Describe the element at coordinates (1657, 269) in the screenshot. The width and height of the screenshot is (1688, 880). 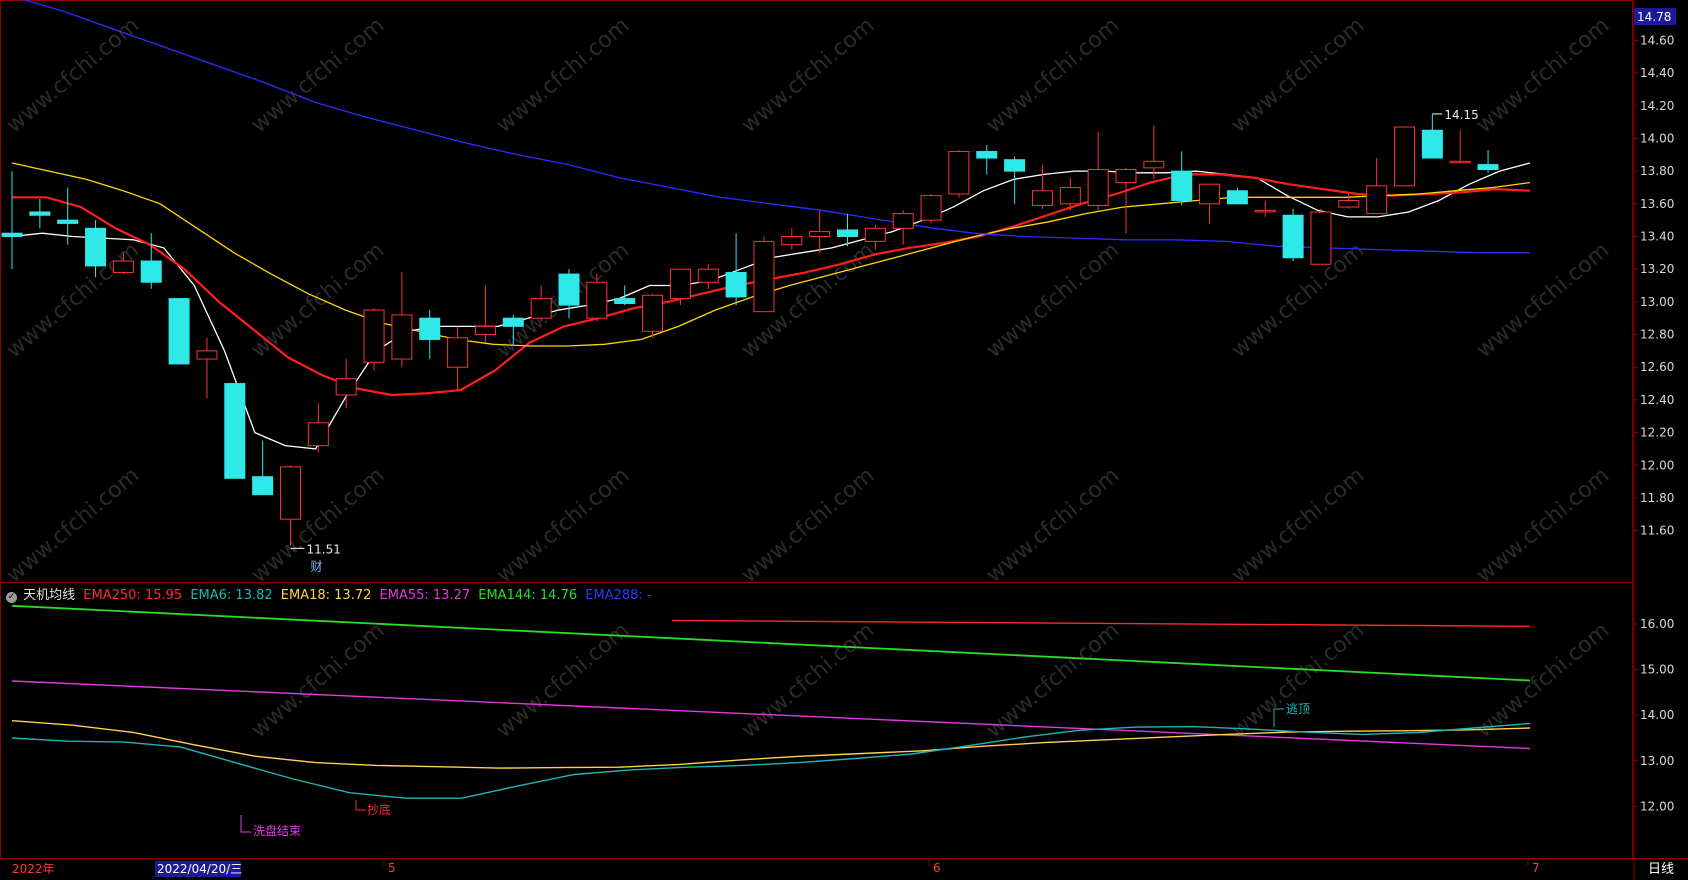
I see `price-tick-label: 13.20` at that location.